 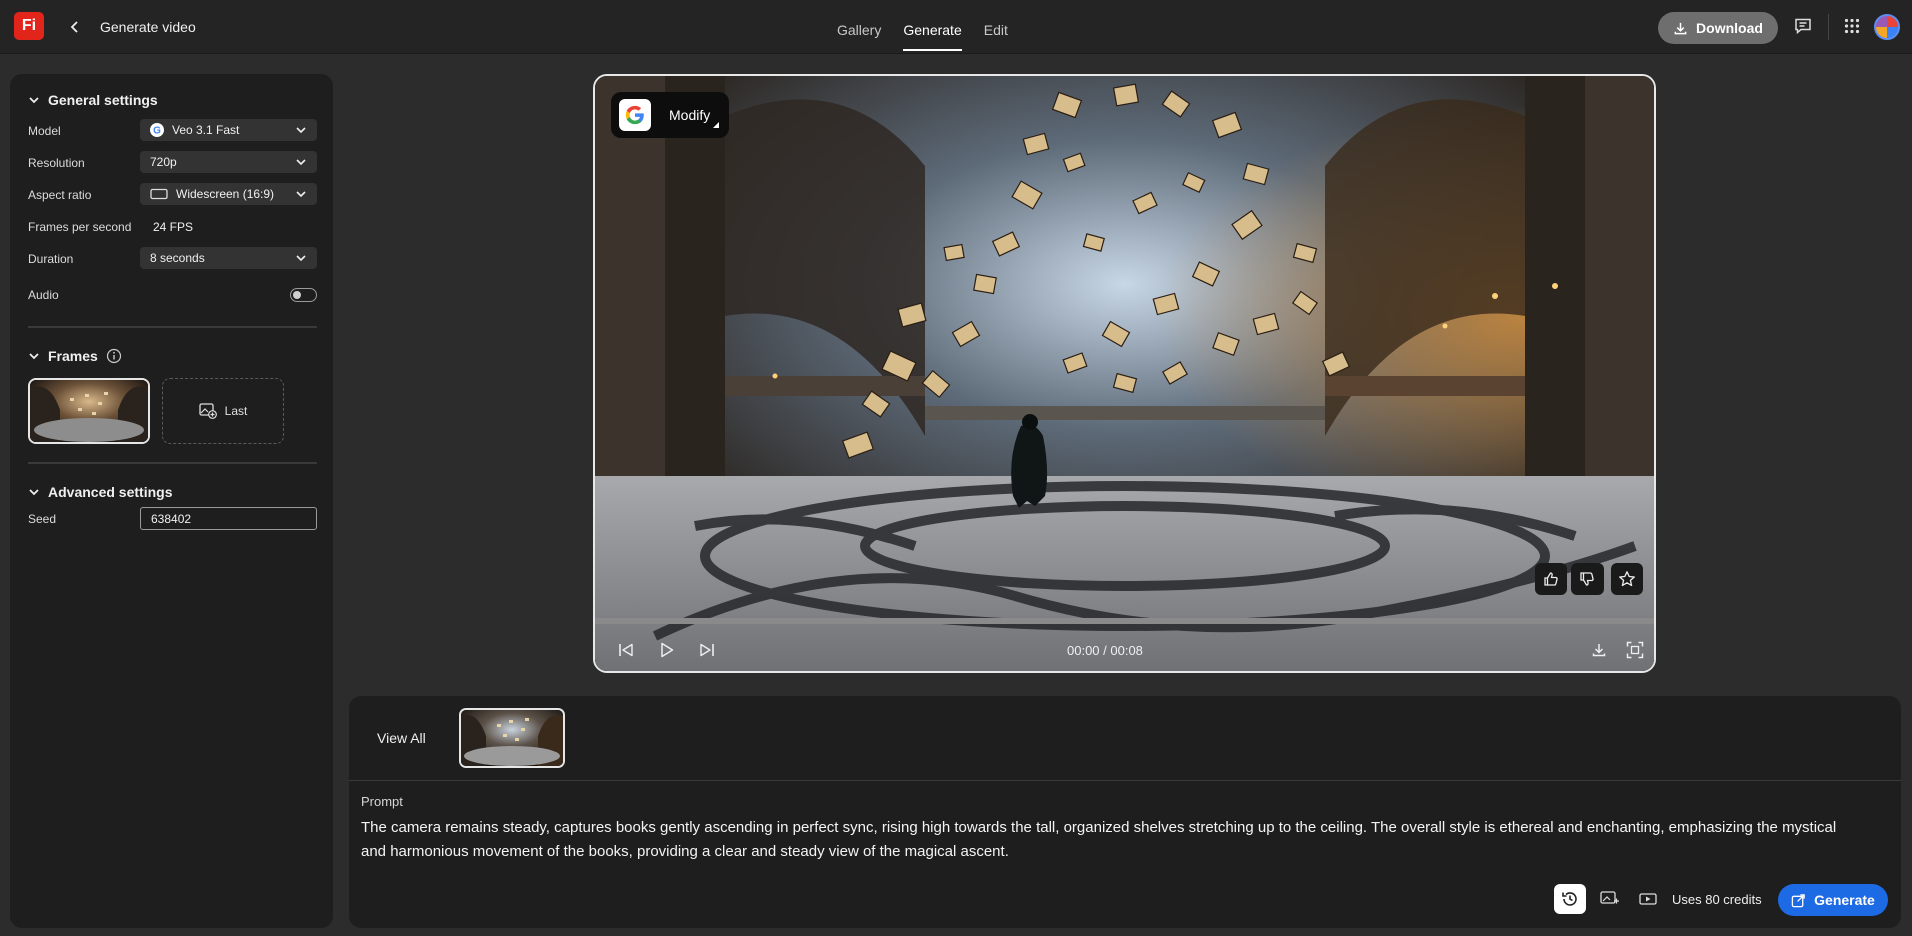 I want to click on model-value: Veo 3.1 Fast, so click(x=206, y=130).